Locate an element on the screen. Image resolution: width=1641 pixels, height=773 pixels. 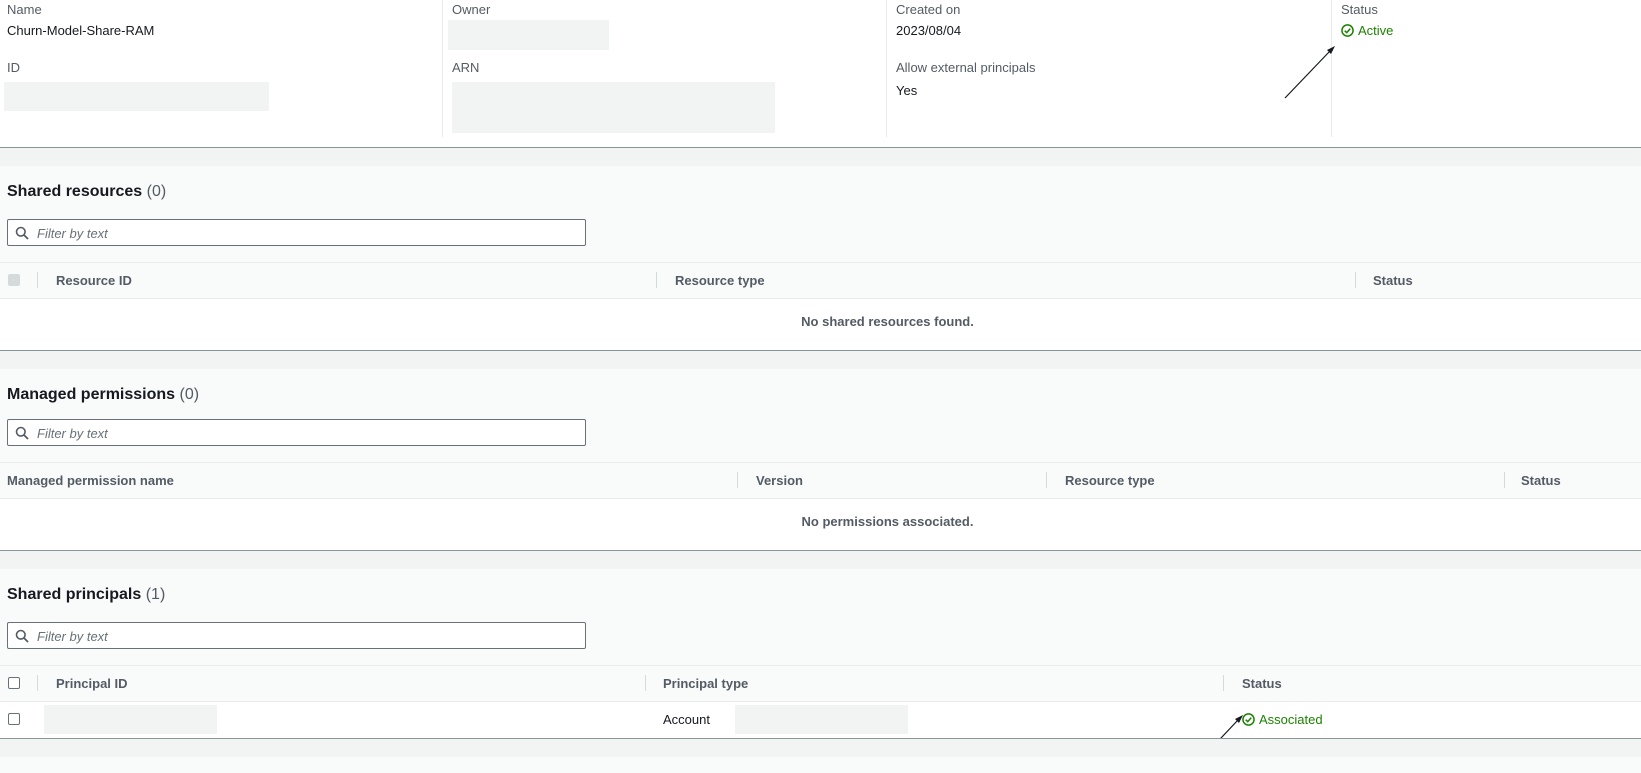
check-circle-icon is located at coordinates (1347, 30).